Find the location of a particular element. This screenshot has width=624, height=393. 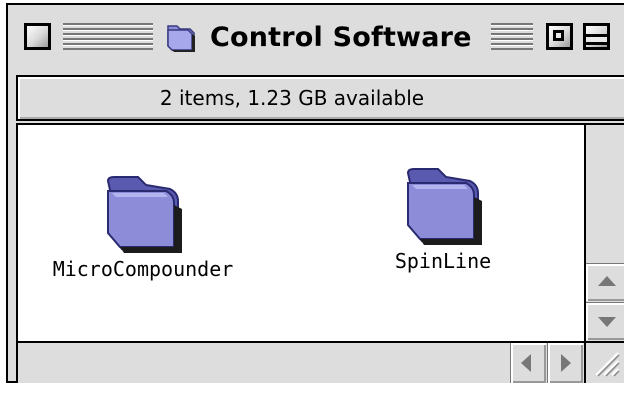

items-available-text: 2 items, 1.23 GB available is located at coordinates (292, 98).